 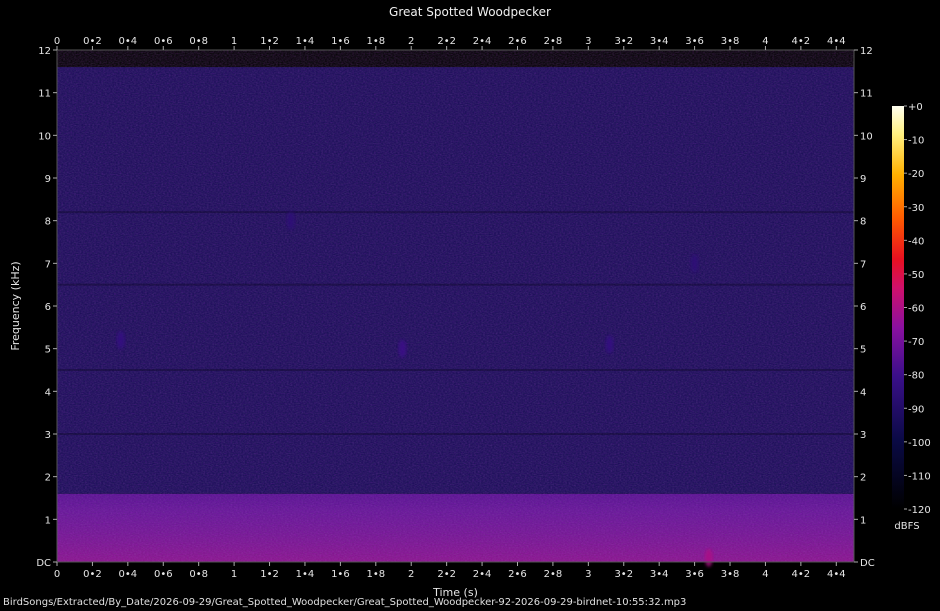 I want to click on colorbar-tick-label: -50, so click(x=916, y=275).